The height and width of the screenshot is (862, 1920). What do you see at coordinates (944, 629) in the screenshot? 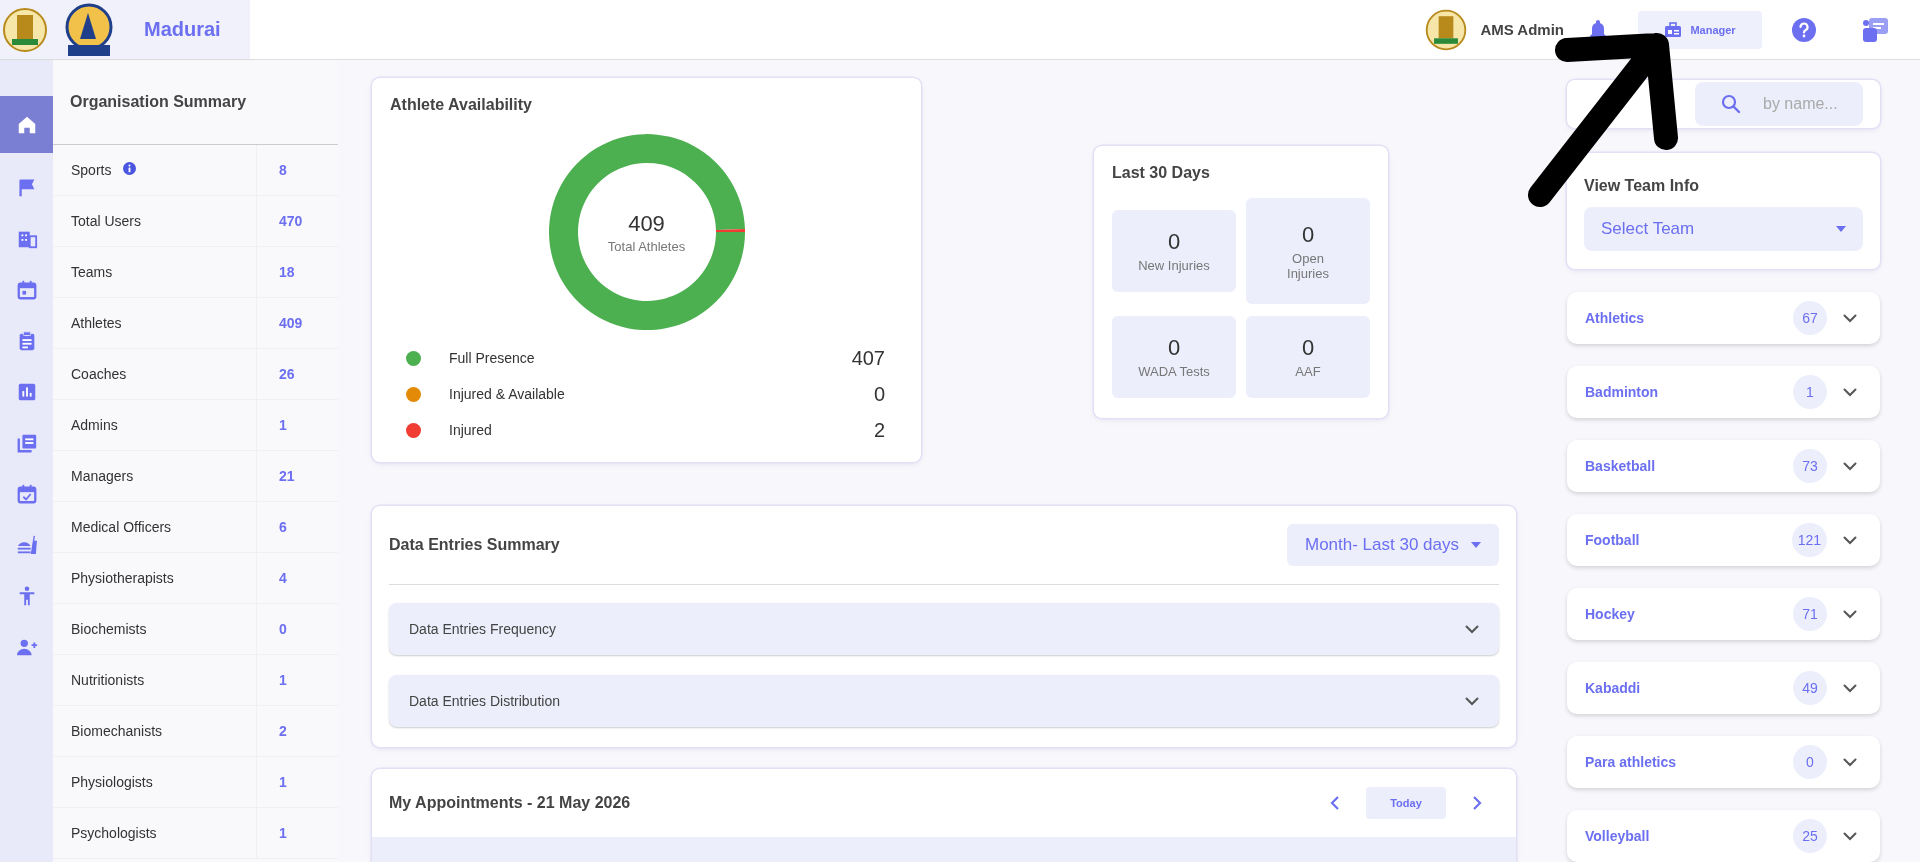
I see `accordion-header: Data Entries Frequency` at bounding box center [944, 629].